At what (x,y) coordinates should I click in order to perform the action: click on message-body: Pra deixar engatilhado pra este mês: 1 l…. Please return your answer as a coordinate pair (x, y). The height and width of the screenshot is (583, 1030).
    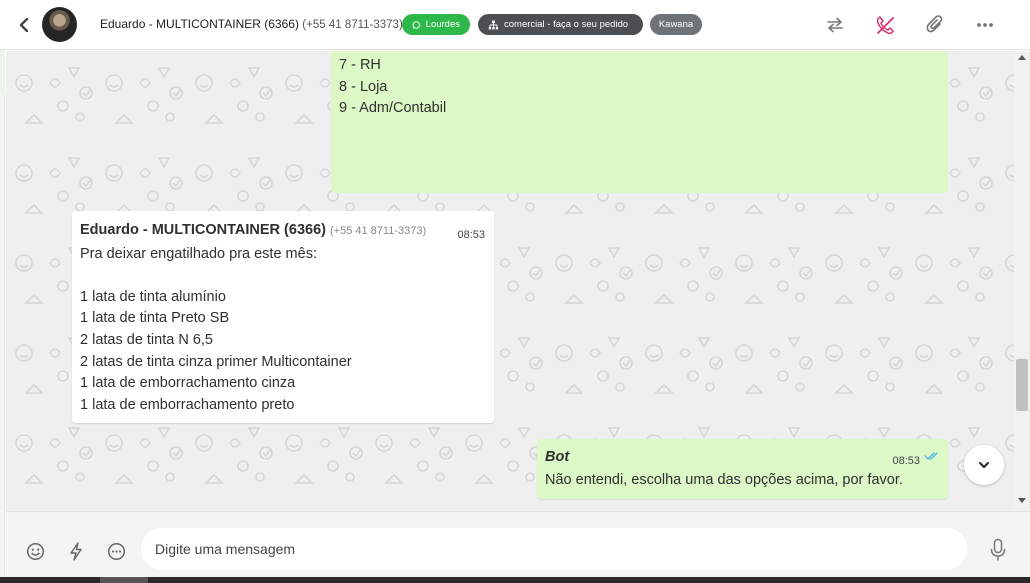
    Looking at the image, I should click on (283, 330).